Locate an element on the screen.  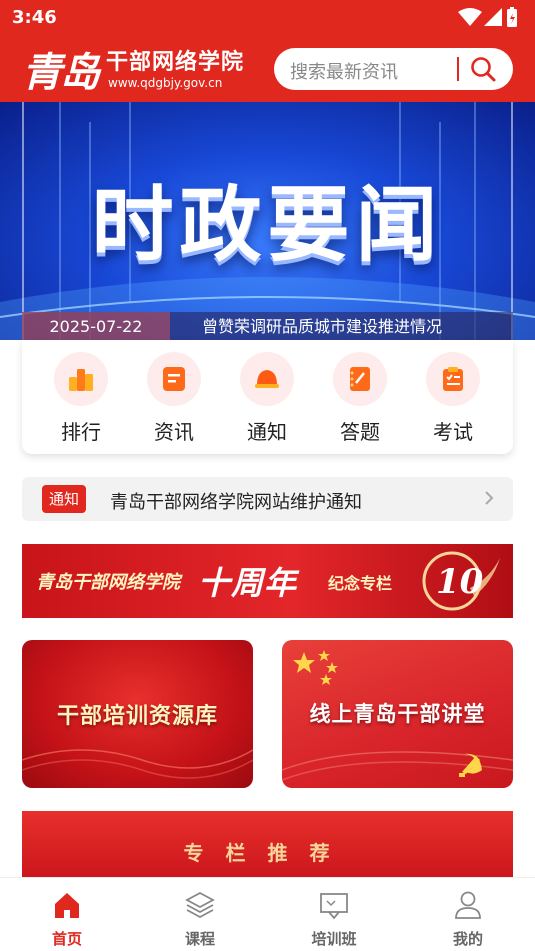
quick-label-ranking: 排行 is located at coordinates (81, 432).